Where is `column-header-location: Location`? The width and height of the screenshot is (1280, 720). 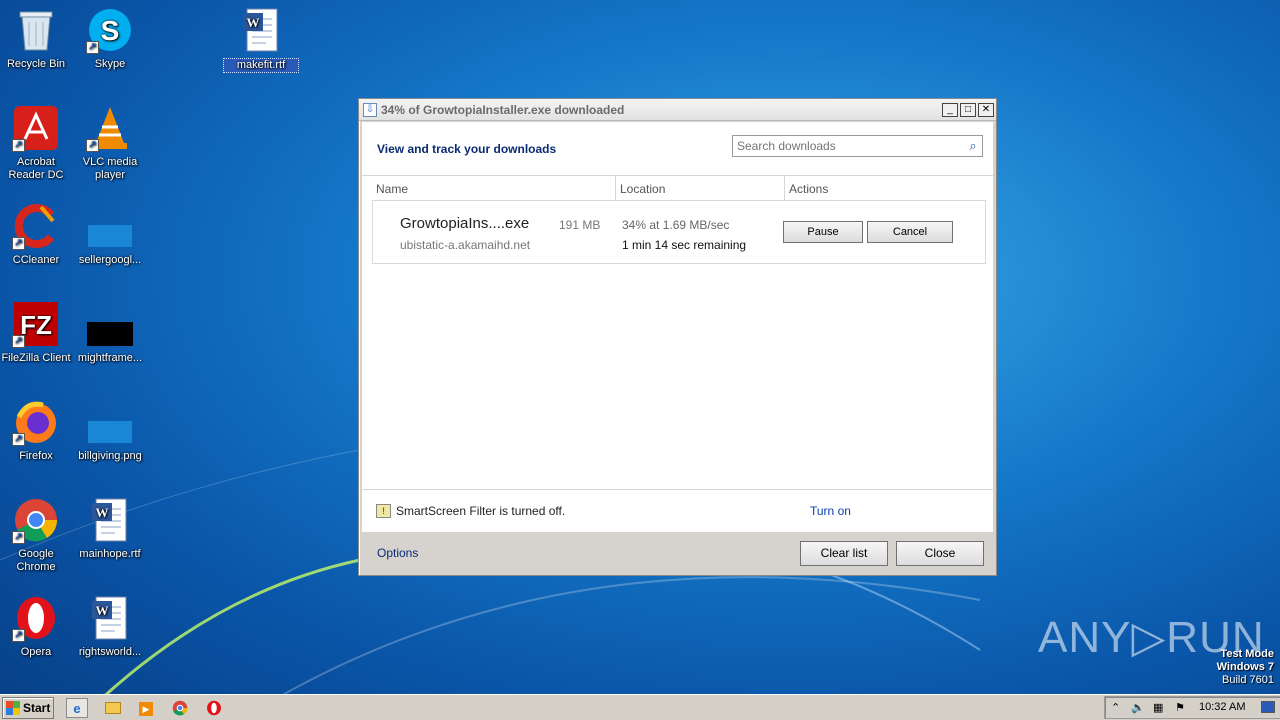
column-header-location: Location is located at coordinates (642, 189).